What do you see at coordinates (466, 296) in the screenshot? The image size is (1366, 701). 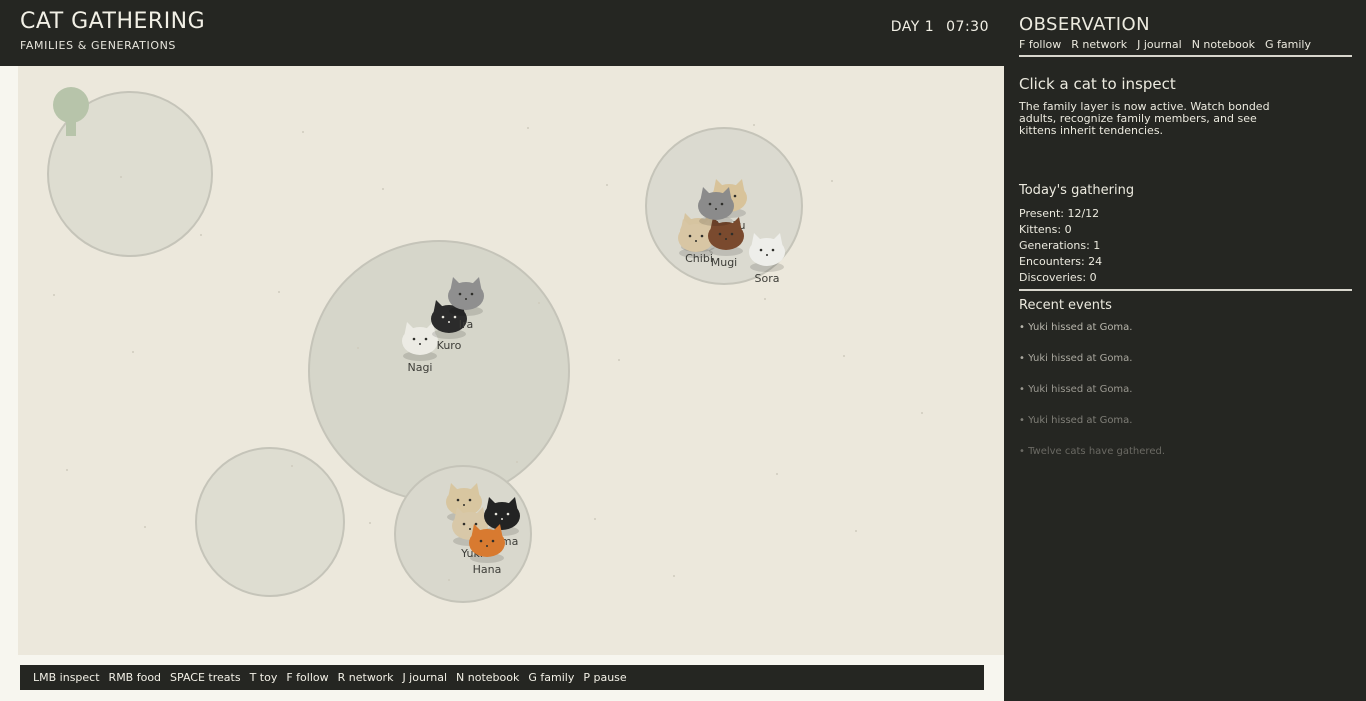 I see `cat-ira` at bounding box center [466, 296].